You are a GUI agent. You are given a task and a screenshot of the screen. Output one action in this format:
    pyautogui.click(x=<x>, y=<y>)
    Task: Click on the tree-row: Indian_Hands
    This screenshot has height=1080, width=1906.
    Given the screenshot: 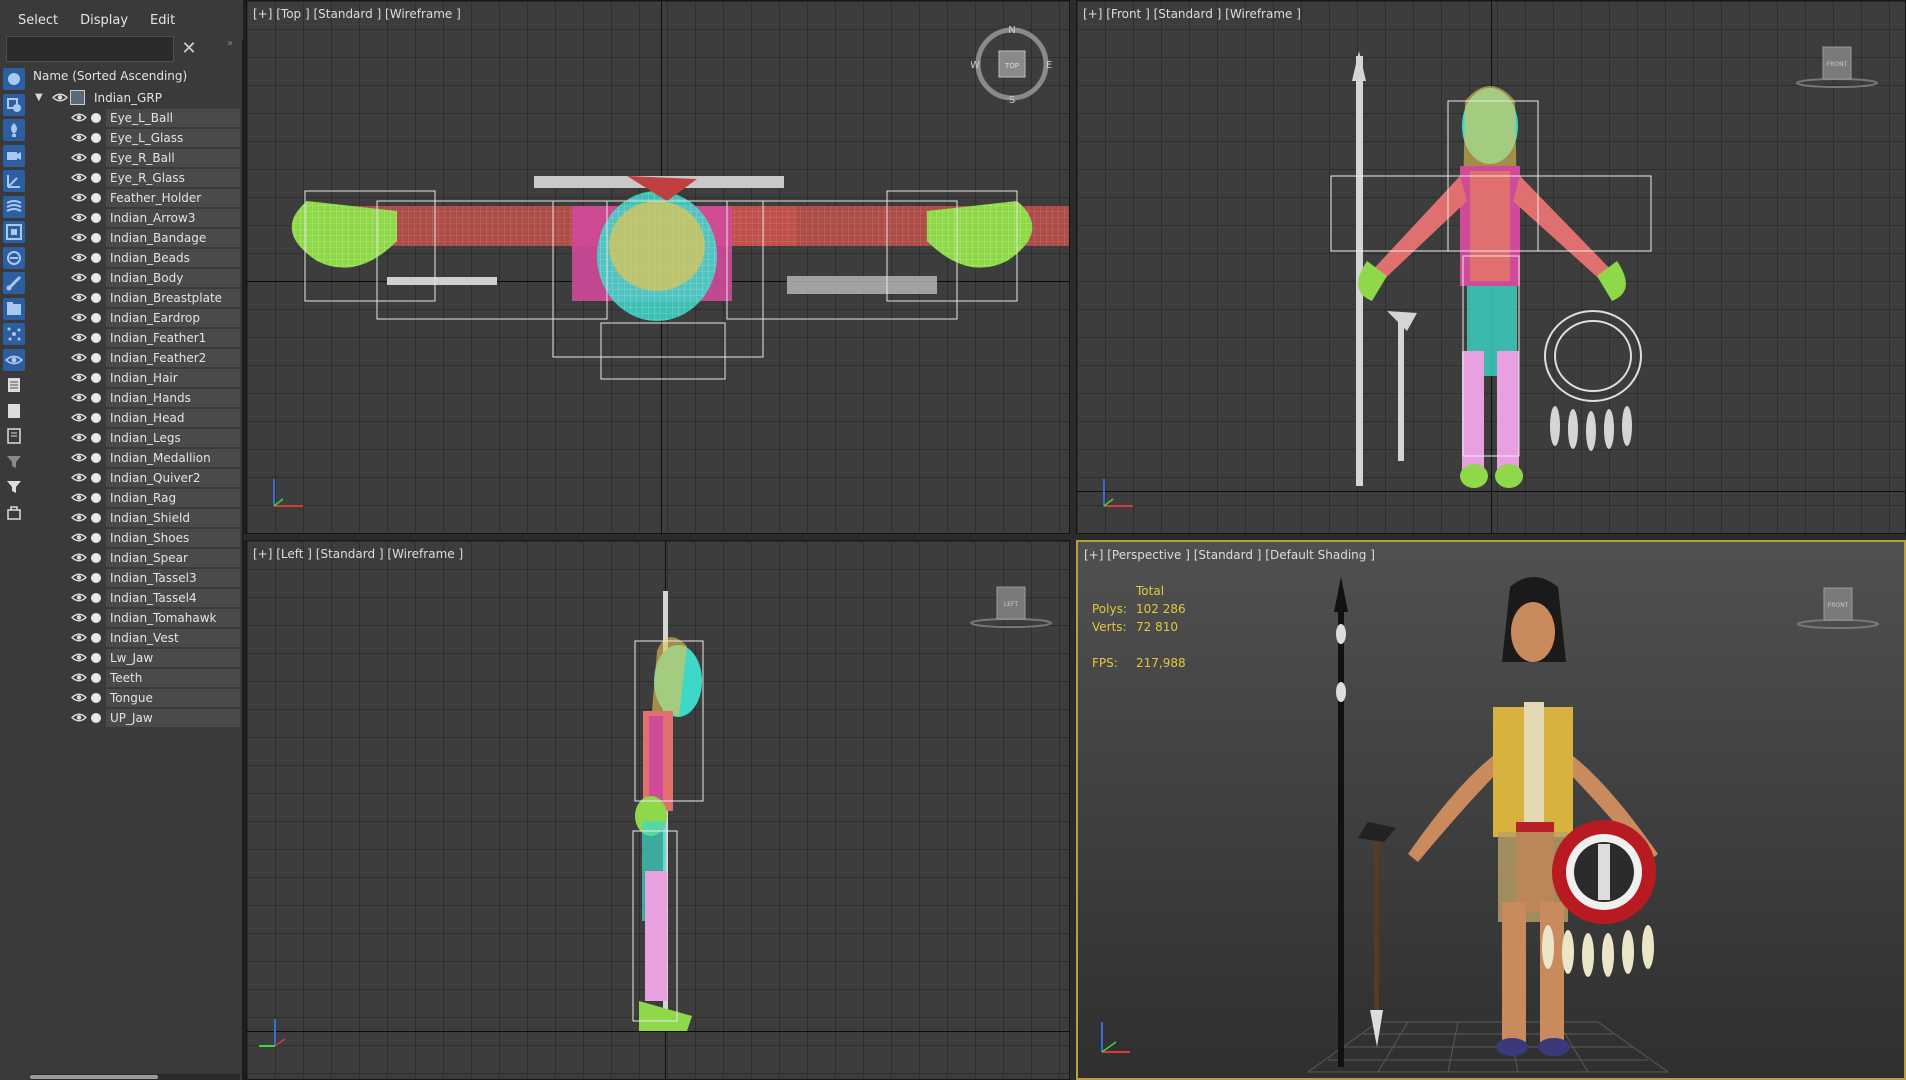 What is the action you would take?
    pyautogui.click(x=135, y=398)
    